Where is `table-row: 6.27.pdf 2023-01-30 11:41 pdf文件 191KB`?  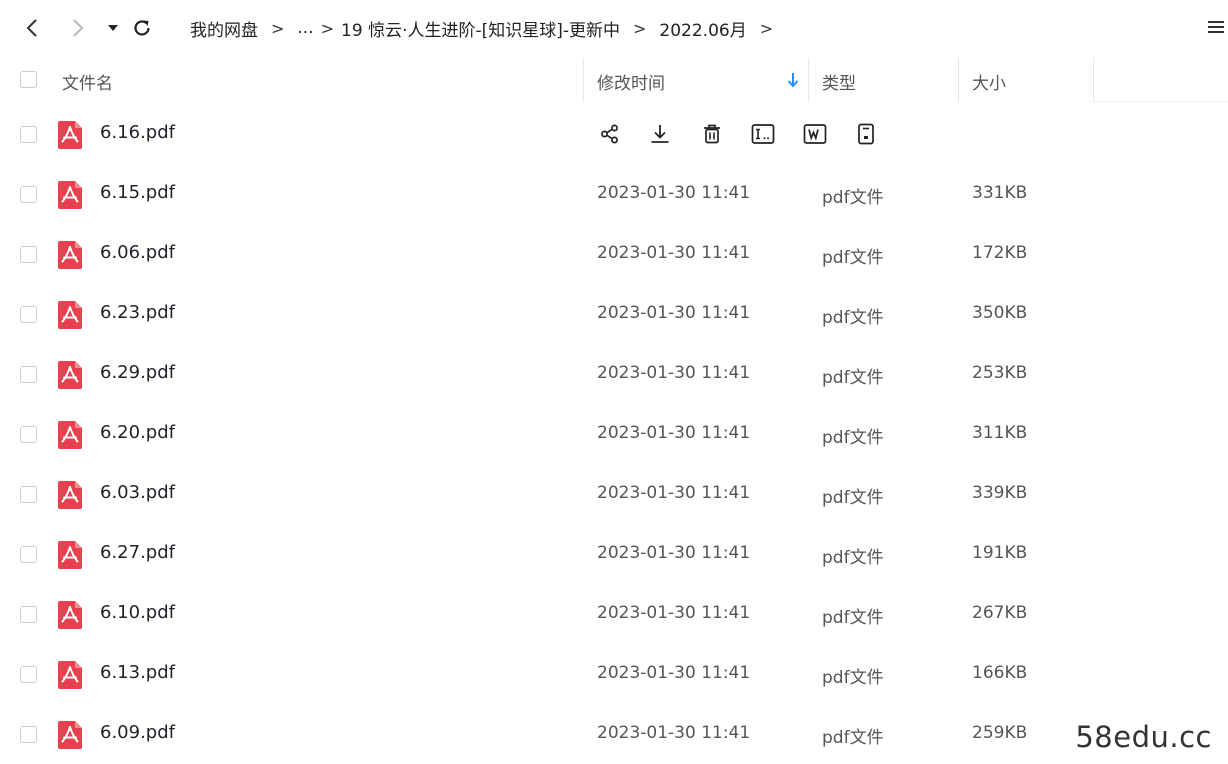
table-row: 6.27.pdf 2023-01-30 11:41 pdf文件 191KB is located at coordinates (614, 554).